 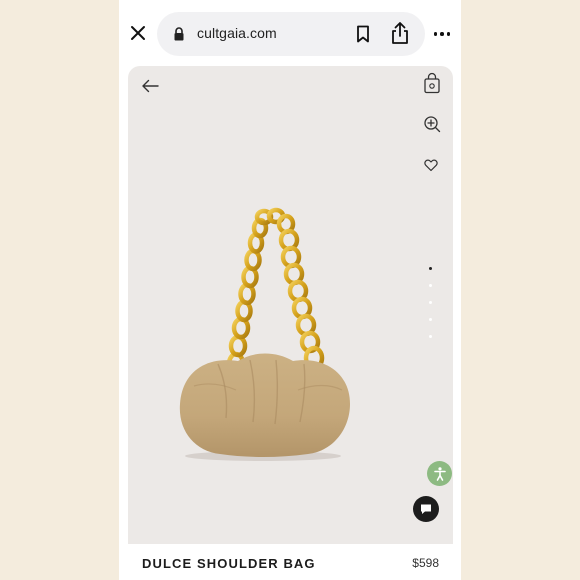 I want to click on more-horizontal-icon, so click(x=435, y=34).